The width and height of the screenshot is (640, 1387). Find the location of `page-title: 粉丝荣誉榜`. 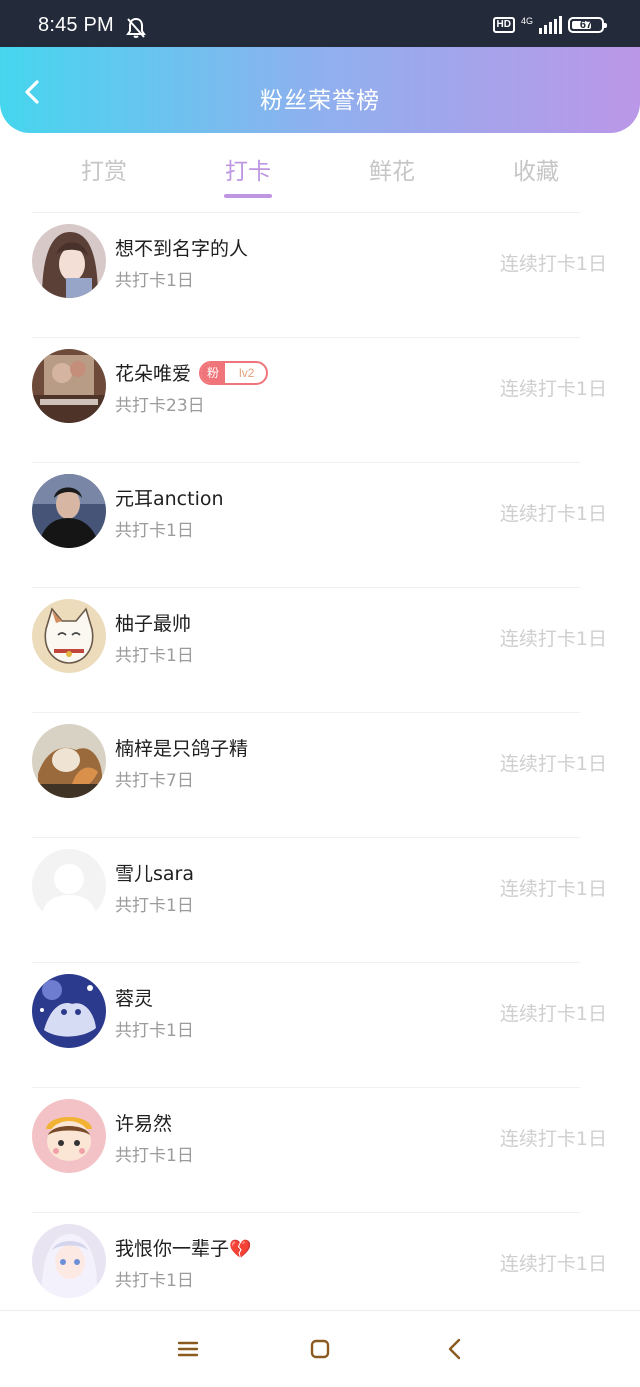

page-title: 粉丝荣誉榜 is located at coordinates (320, 101).